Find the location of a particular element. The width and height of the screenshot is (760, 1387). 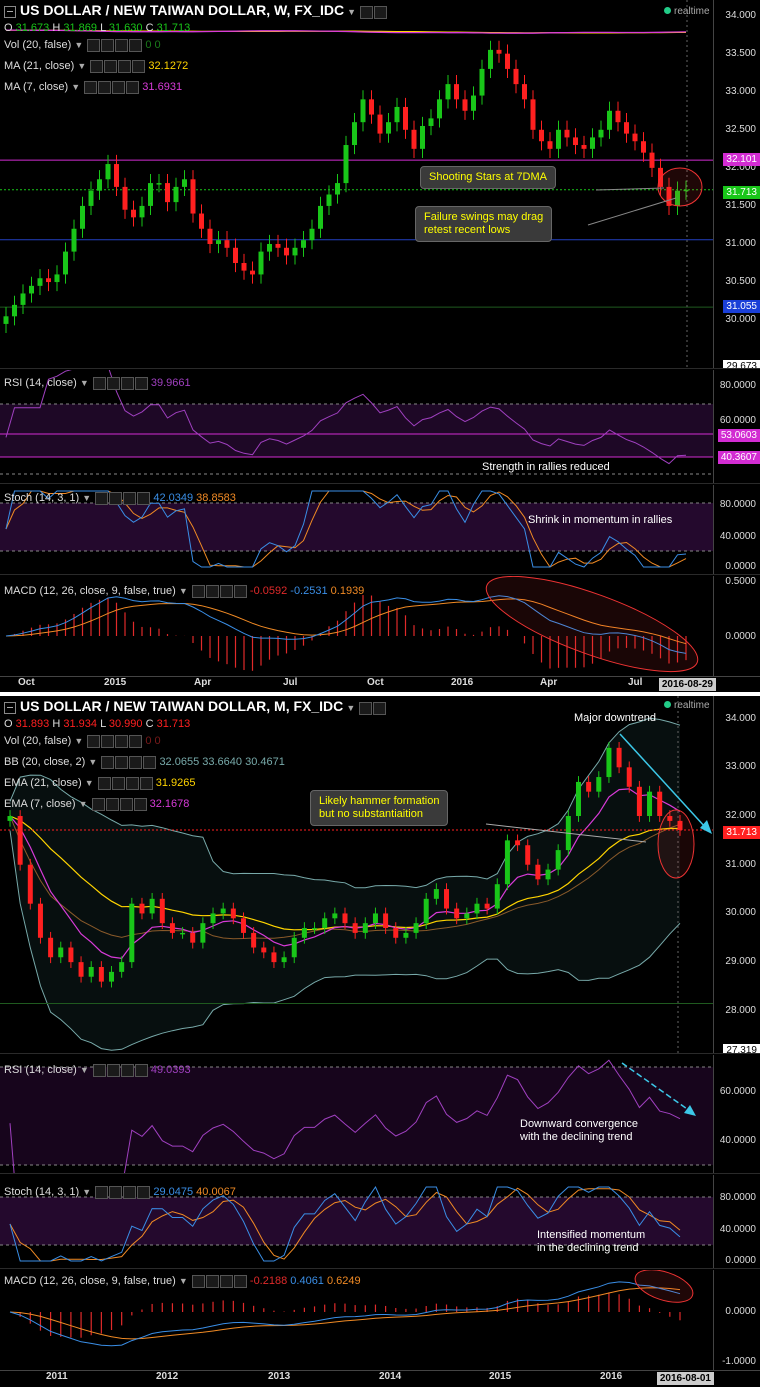

price-tick: 31.000 is located at coordinates (740, 864).